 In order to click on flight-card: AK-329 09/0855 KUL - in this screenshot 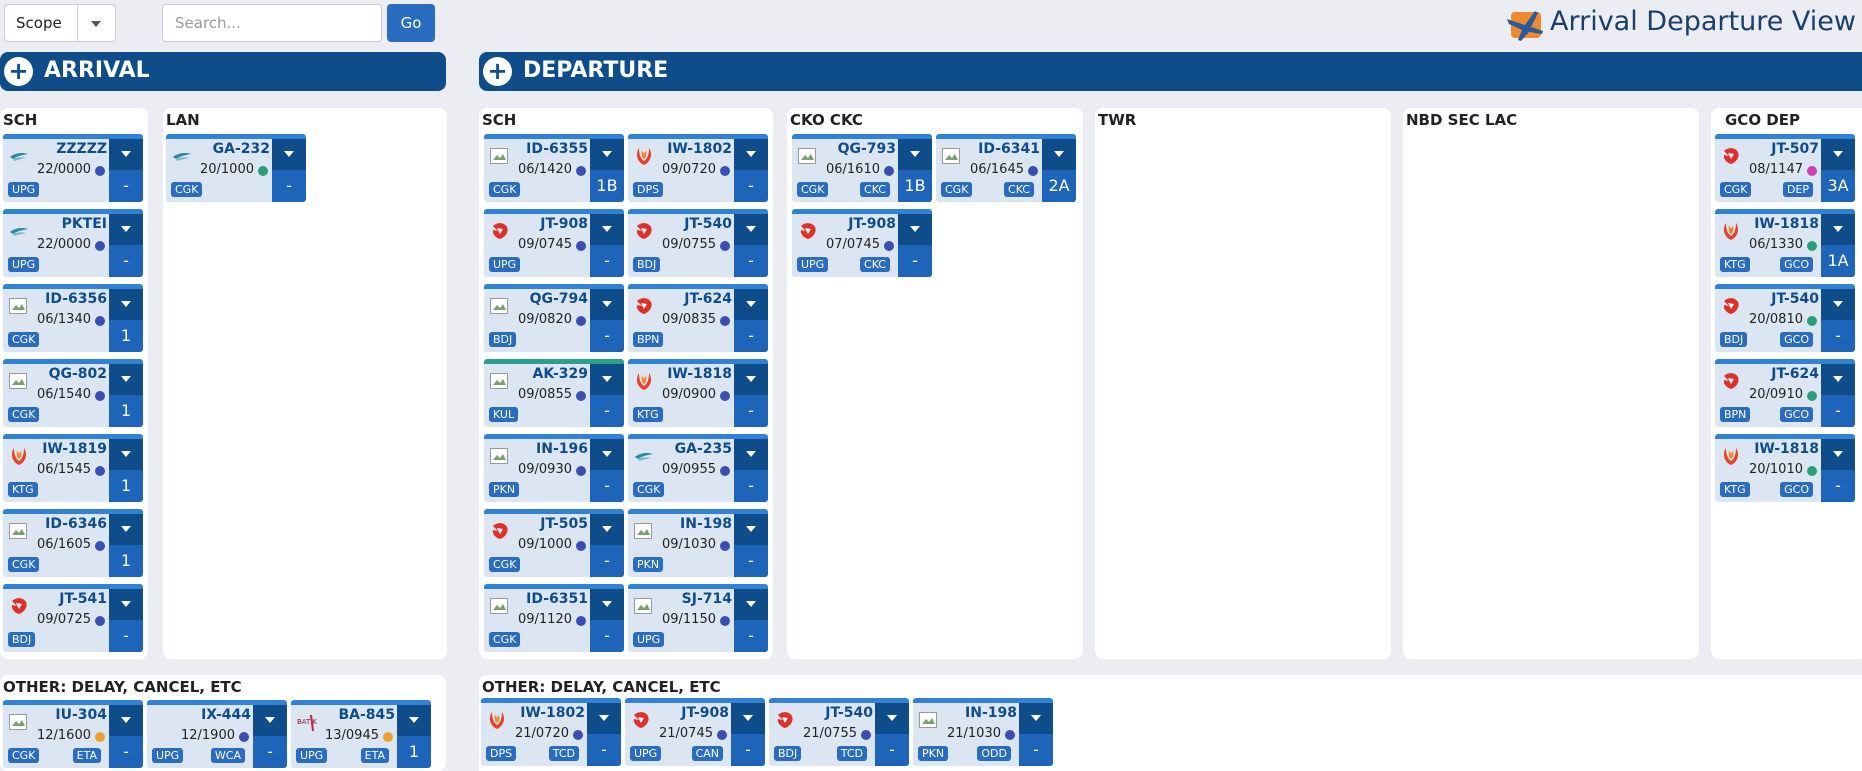, I will do `click(554, 393)`.